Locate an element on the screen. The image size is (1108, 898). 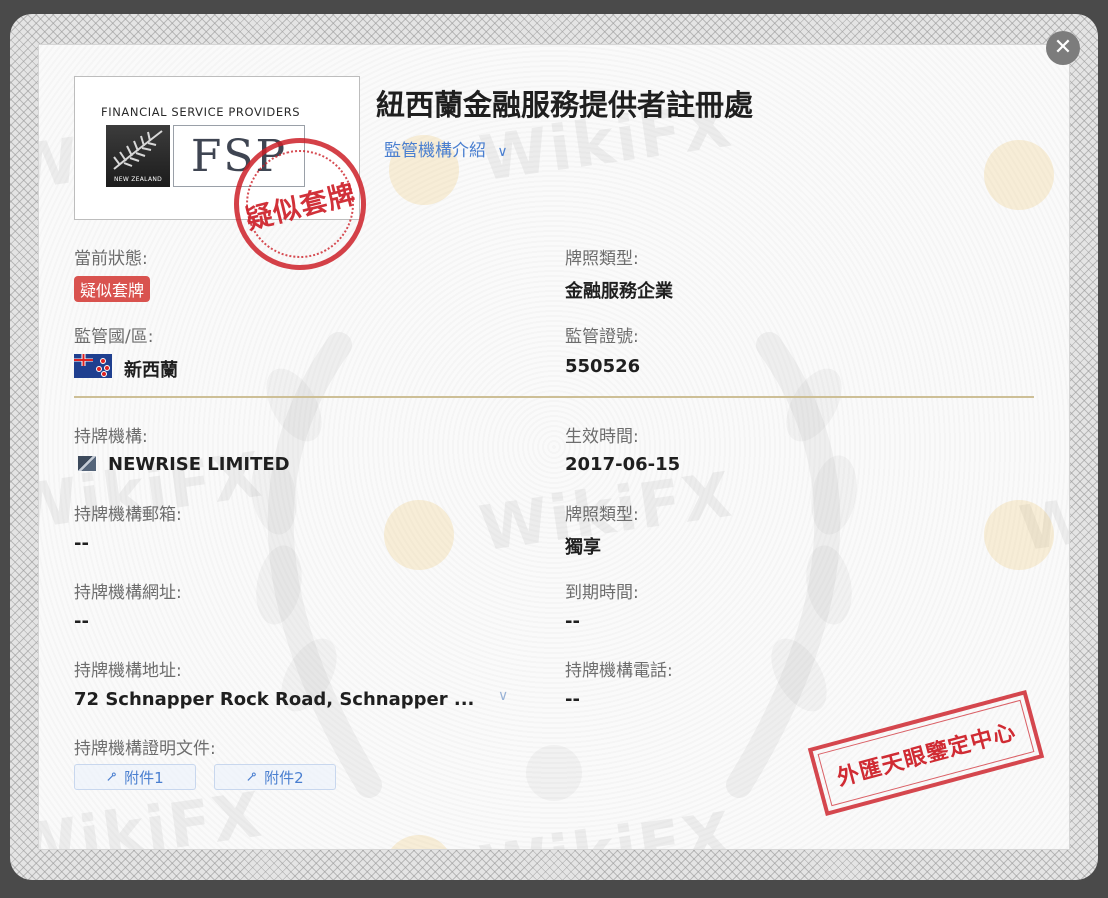
entity-email-value: -- is located at coordinates (81, 543).